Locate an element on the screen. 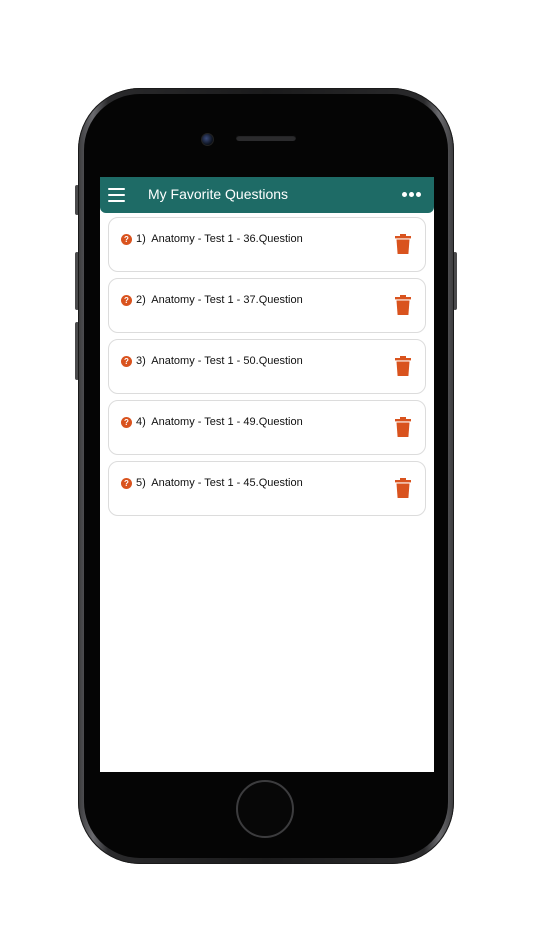 Image resolution: width=534 pixels, height=950 pixels. favorite-question-label: 5) Anatomy - Test 1 - 45.Question is located at coordinates (219, 483).